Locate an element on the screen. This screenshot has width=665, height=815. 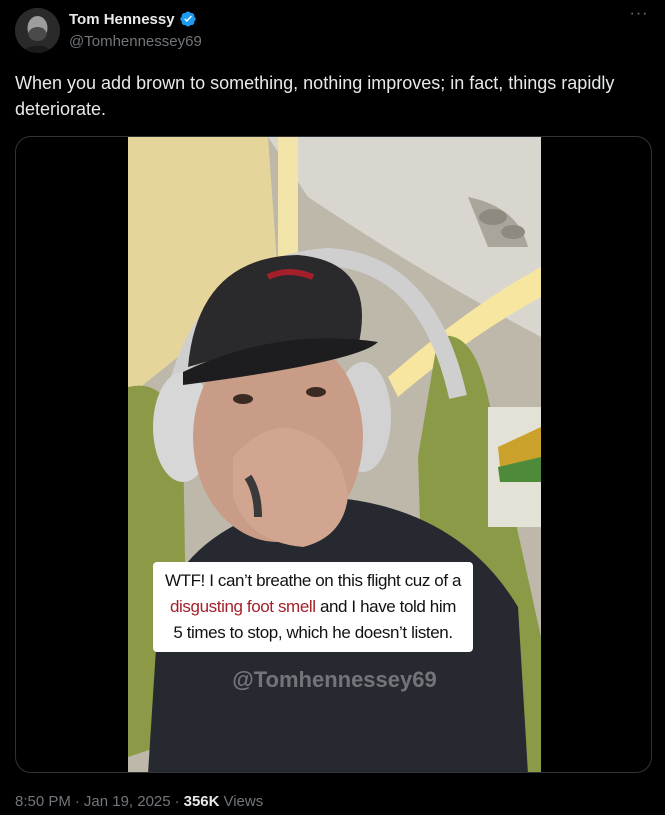
tweet-meta: 8:50 PM · Jan 19, 2025 · 356K Views is located at coordinates (139, 801).